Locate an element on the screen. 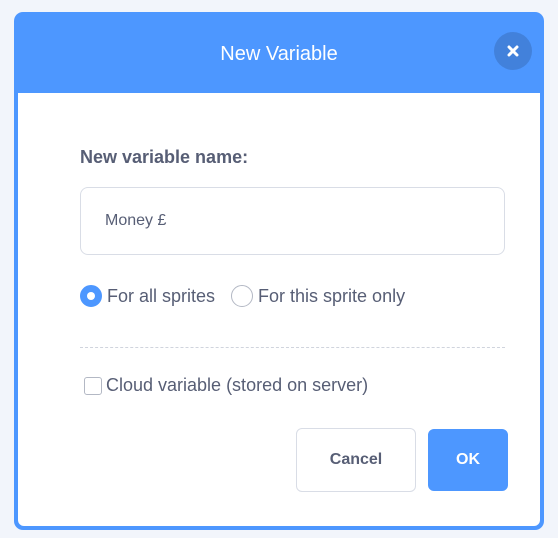 Image resolution: width=558 pixels, height=538 pixels. scope-radio-group: For all sprites For this sprite only is located at coordinates (242, 296).